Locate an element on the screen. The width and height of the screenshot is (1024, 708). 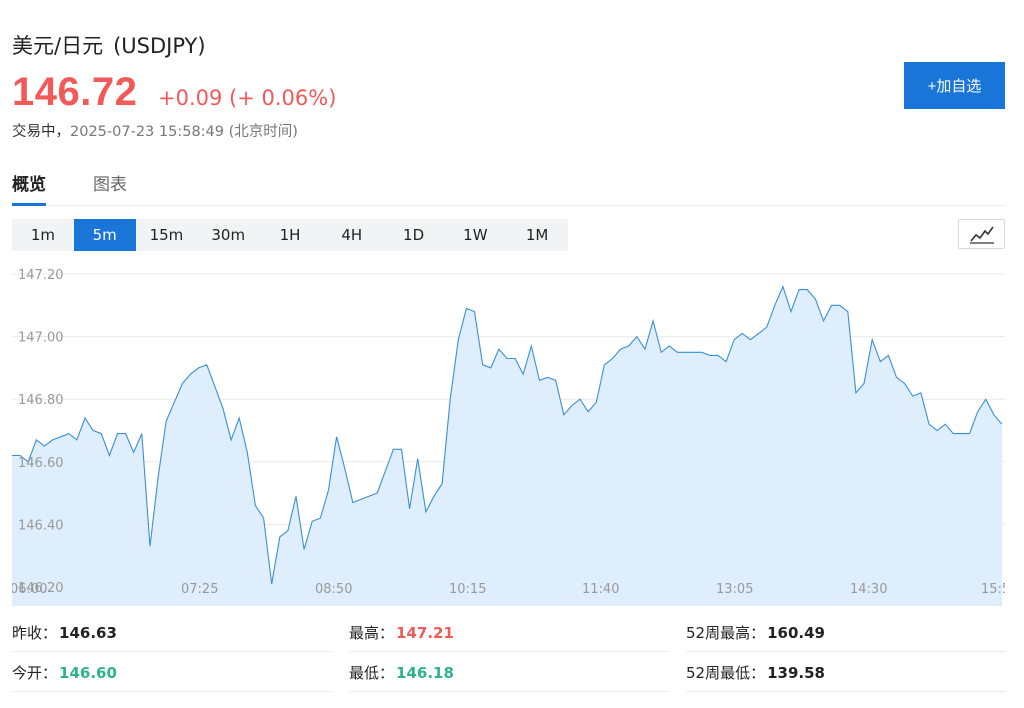
x-tick-label: 13:05 is located at coordinates (734, 589).